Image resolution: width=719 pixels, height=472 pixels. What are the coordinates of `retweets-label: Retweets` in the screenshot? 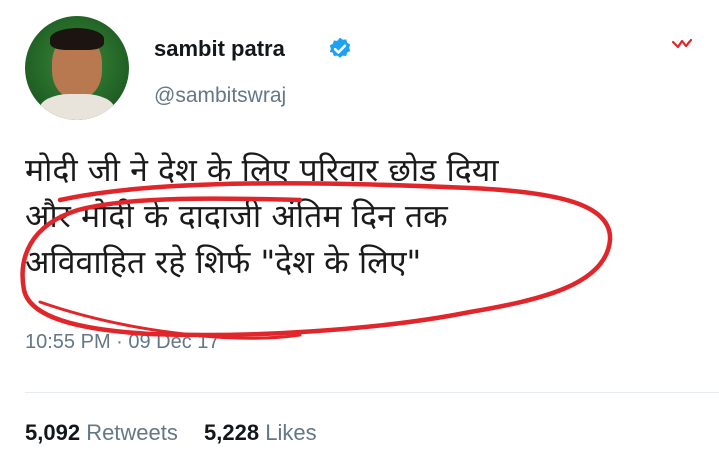 It's located at (132, 432).